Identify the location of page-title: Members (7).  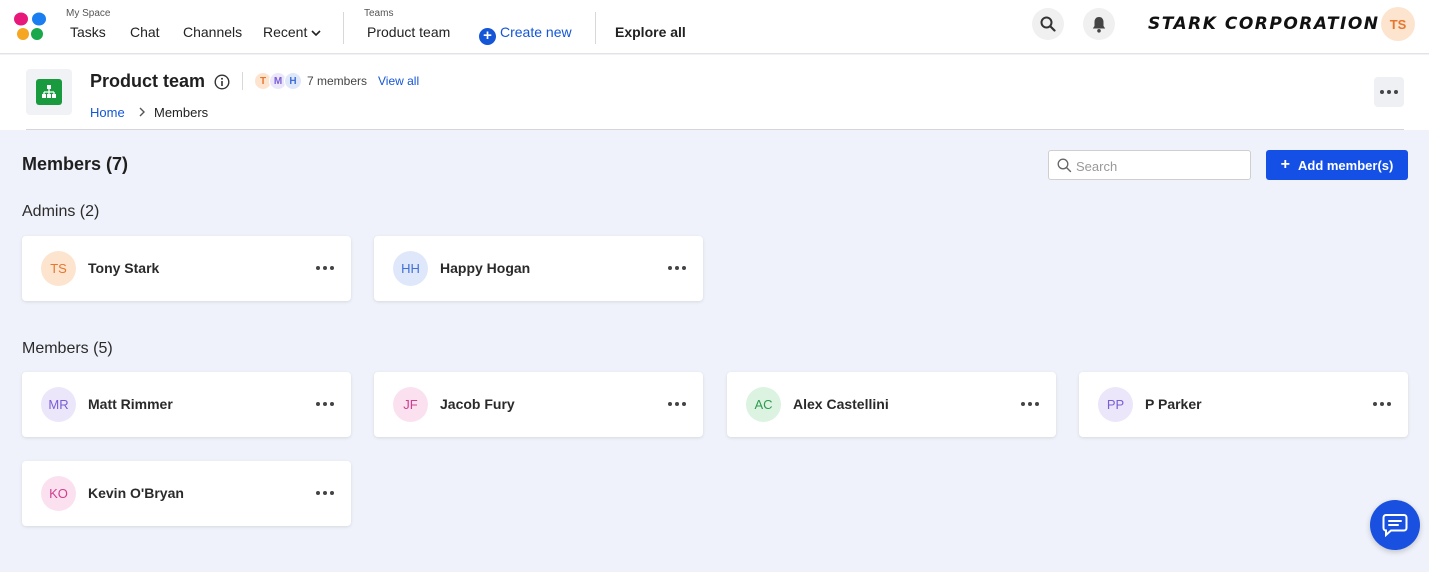
(75, 164).